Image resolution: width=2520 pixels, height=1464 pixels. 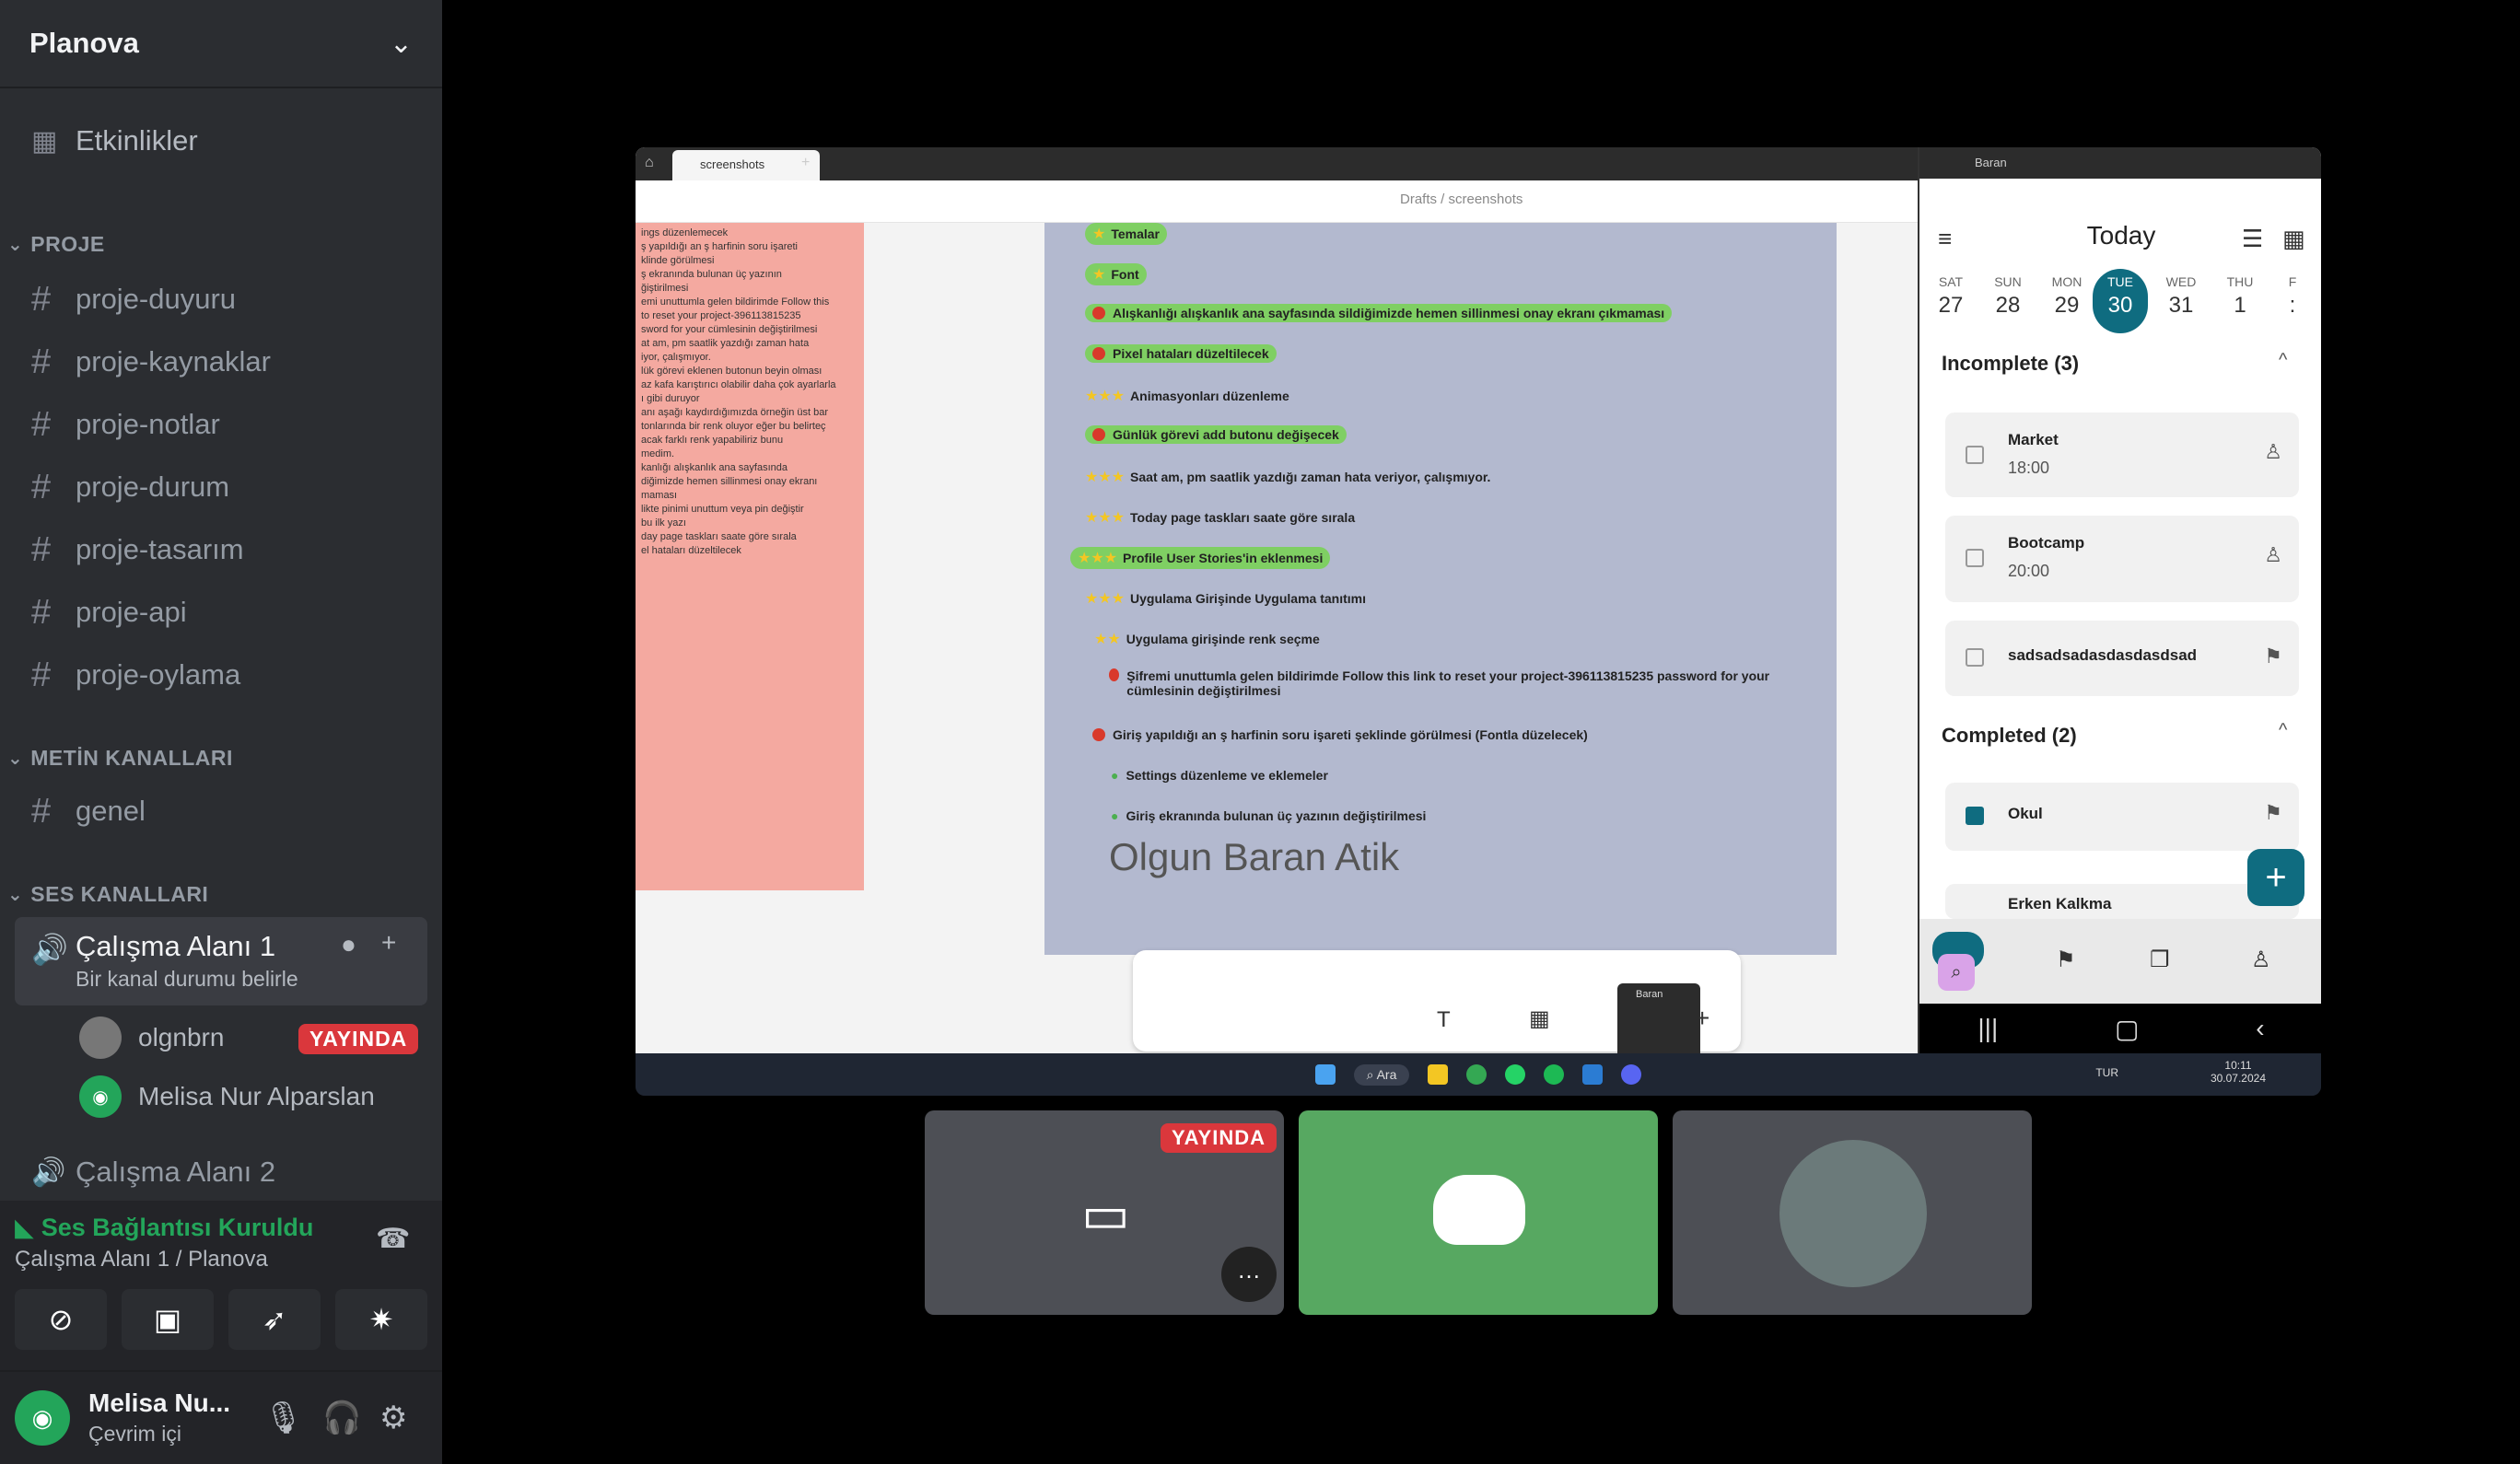 What do you see at coordinates (2122, 559) in the screenshot?
I see `task-card: Bootcamp 20:00 ♙` at bounding box center [2122, 559].